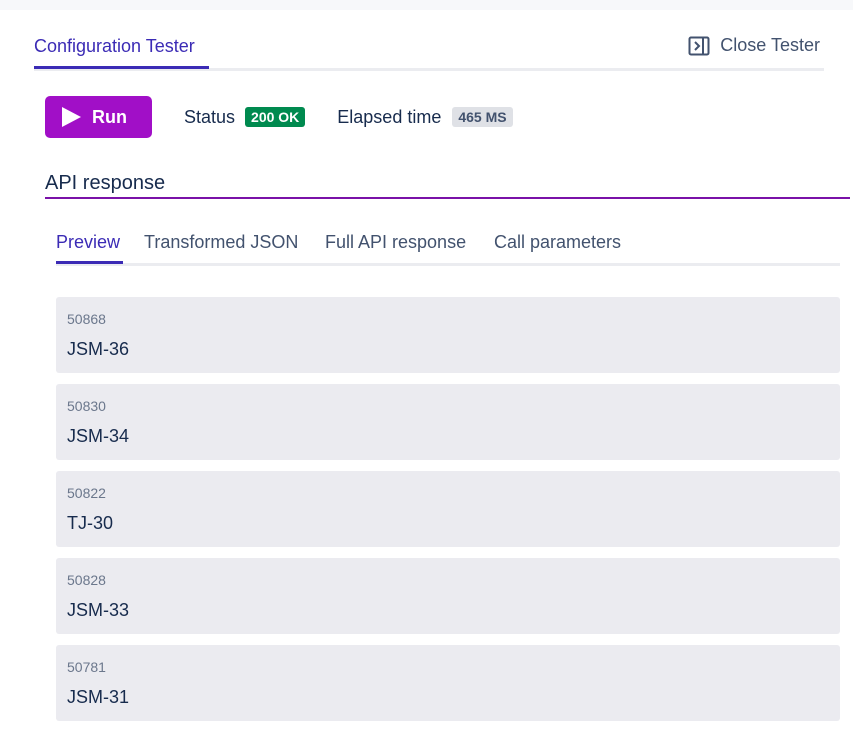 The width and height of the screenshot is (853, 732). Describe the element at coordinates (447, 185) in the screenshot. I see `section-title: API response` at that location.